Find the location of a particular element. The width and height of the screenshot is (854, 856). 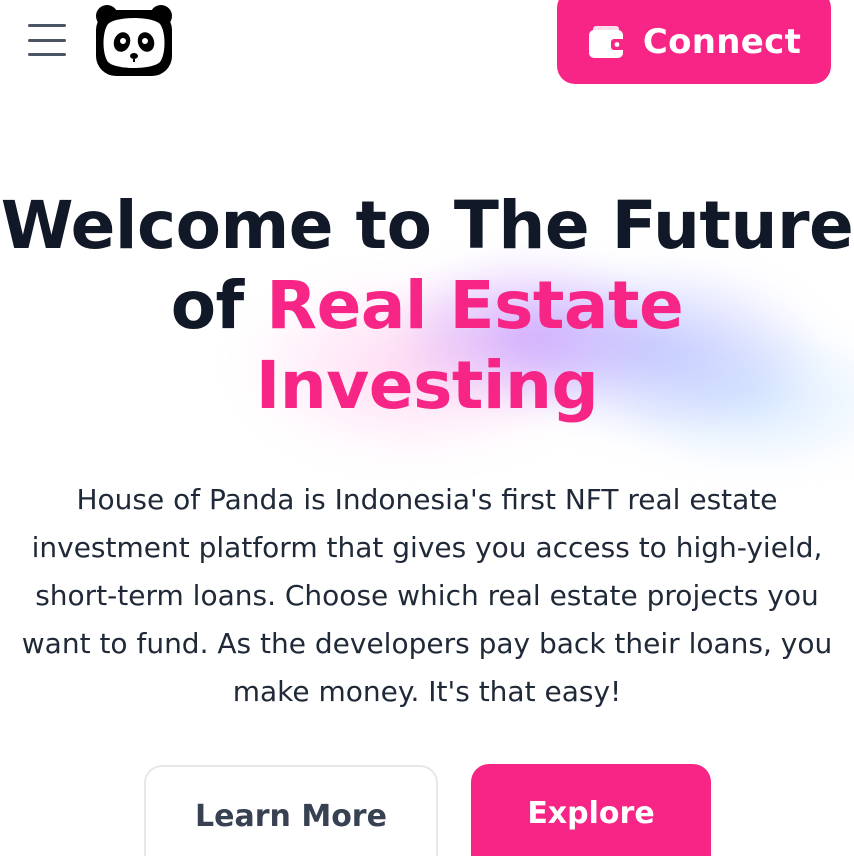

explore-button: Explore is located at coordinates (591, 810).